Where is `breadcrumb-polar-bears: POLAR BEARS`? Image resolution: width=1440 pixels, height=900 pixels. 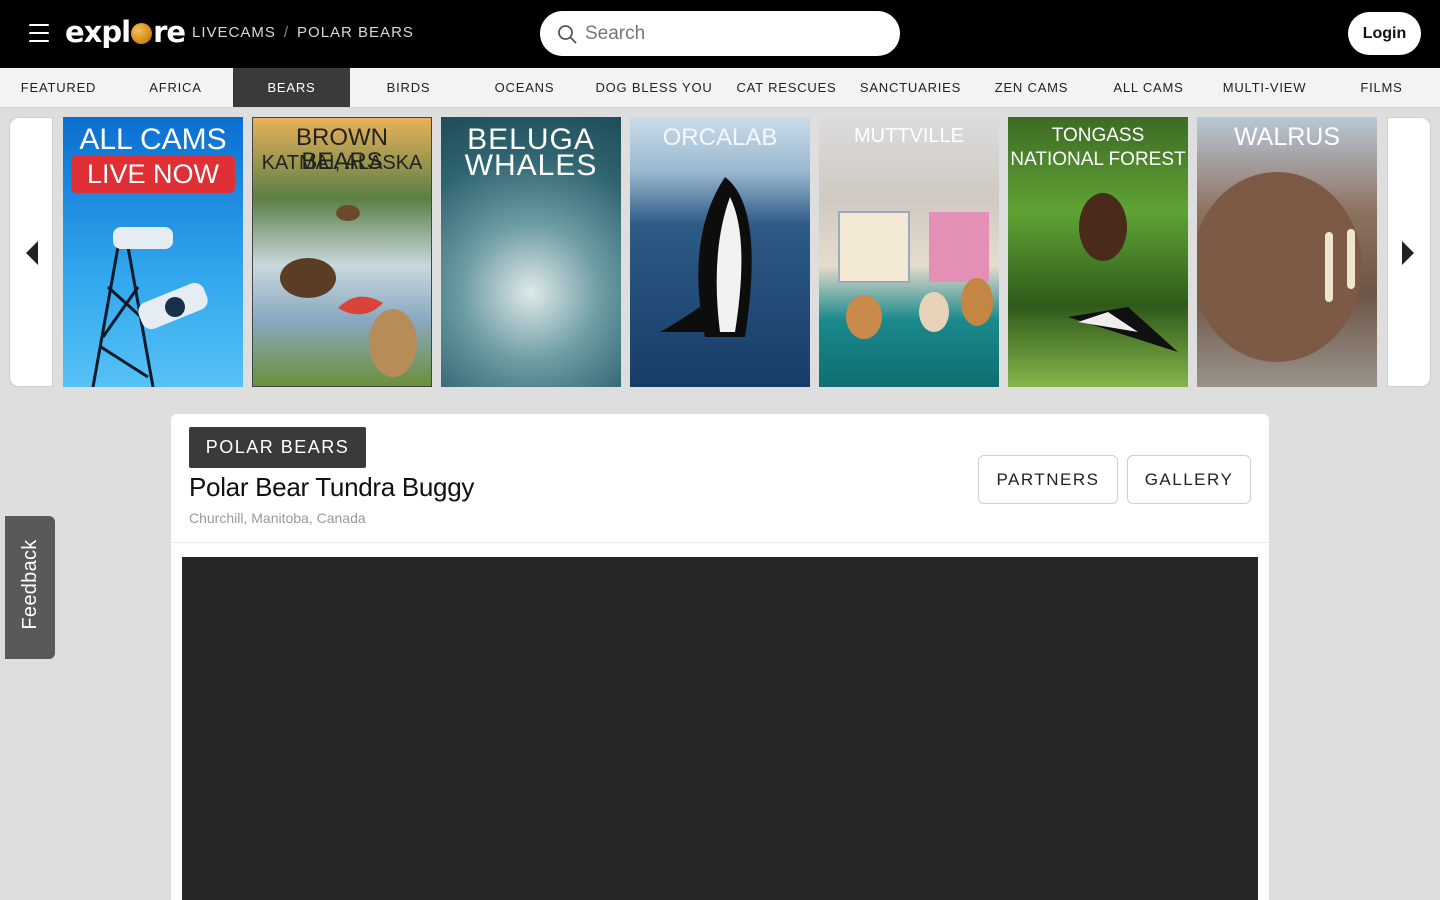
breadcrumb-polar-bears: POLAR BEARS is located at coordinates (355, 32).